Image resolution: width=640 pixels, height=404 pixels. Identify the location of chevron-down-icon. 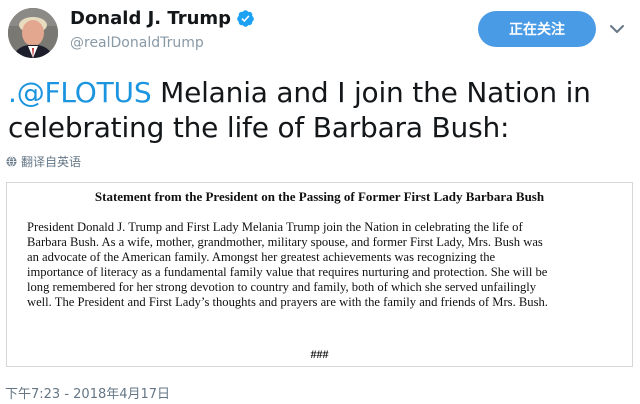
(617, 29).